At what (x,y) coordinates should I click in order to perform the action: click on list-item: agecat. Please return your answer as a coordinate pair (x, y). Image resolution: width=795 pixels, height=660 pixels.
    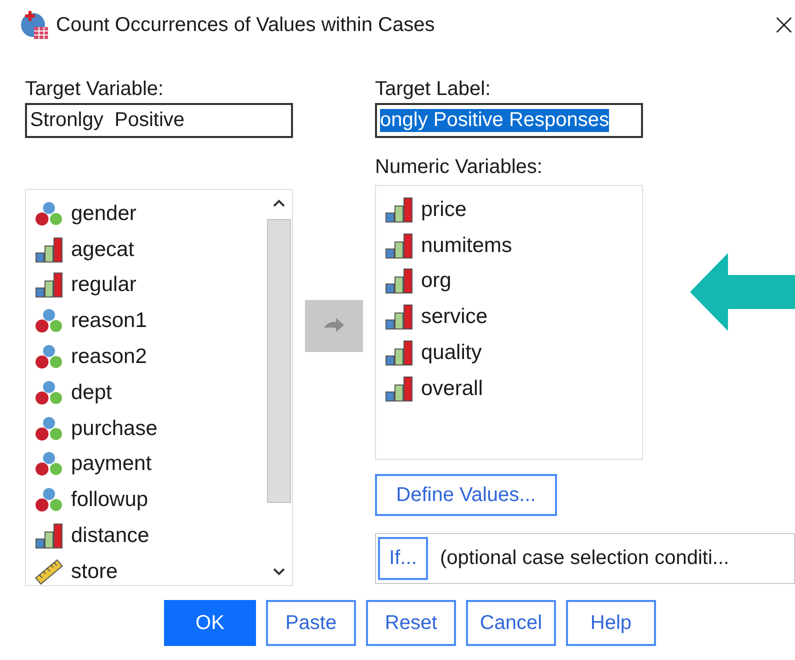
    Looking at the image, I should click on (146, 250).